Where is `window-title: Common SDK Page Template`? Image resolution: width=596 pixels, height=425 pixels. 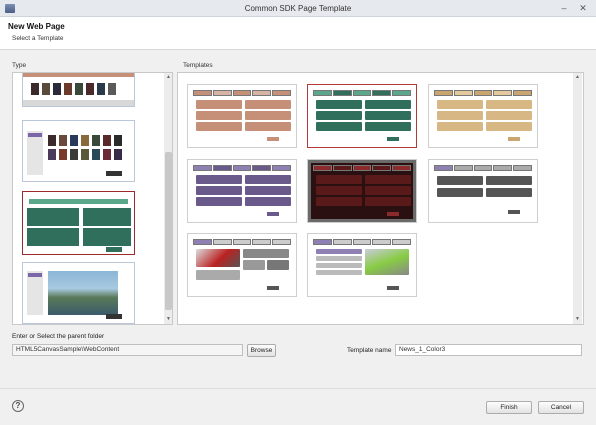
window-title: Common SDK Page Template is located at coordinates (298, 8).